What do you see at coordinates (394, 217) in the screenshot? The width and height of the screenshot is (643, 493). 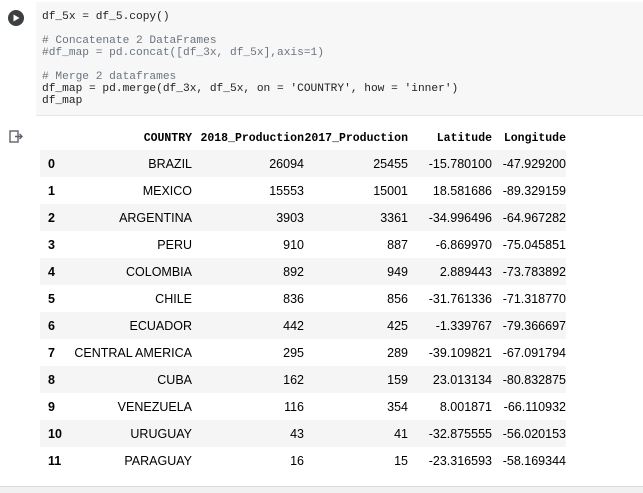 I see `table-cell: 3361` at bounding box center [394, 217].